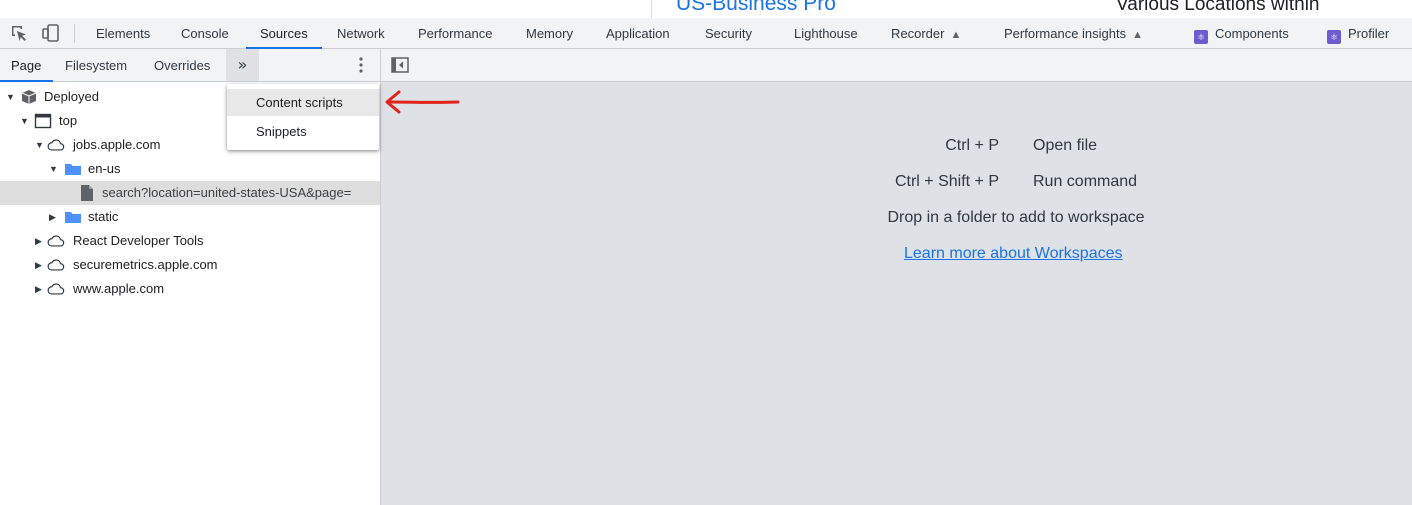 The image size is (1412, 505). What do you see at coordinates (422, 102) in the screenshot?
I see `annotation-arrow-icon` at bounding box center [422, 102].